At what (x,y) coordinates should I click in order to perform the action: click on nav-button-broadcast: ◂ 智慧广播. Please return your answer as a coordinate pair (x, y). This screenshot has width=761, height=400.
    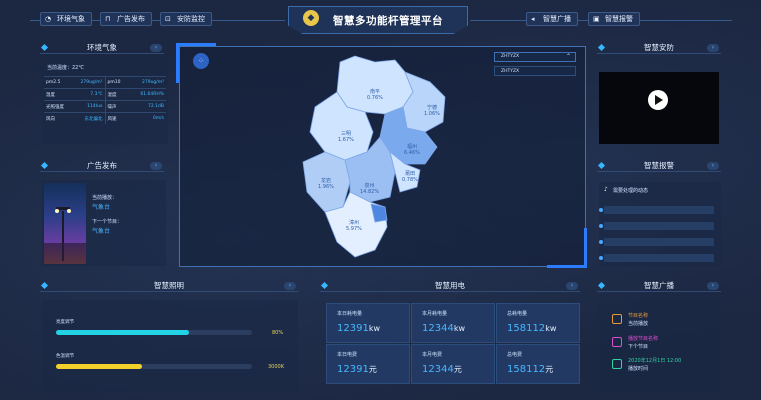
    Looking at the image, I should click on (552, 19).